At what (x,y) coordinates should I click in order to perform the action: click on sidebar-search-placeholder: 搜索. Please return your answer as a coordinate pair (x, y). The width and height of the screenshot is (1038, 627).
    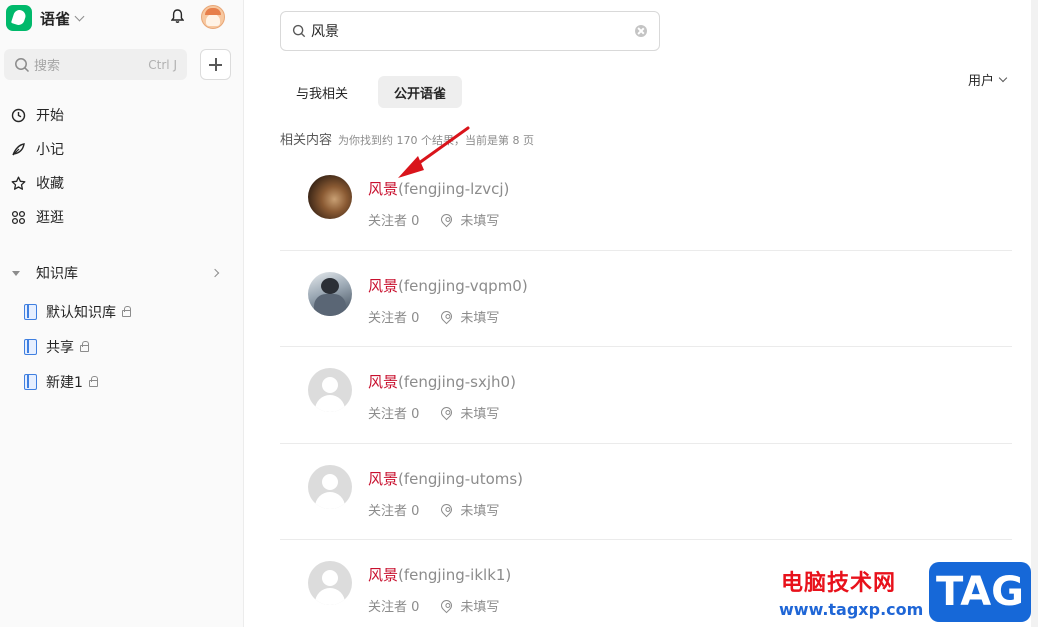
    Looking at the image, I should click on (47, 66).